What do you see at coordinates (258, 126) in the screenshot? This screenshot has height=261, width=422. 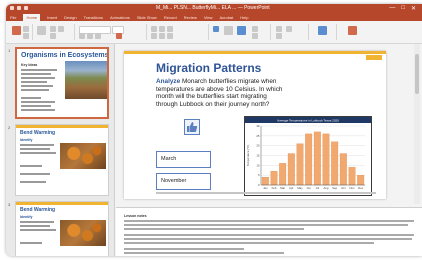 I see `chart-y-tick-label: 30` at bounding box center [258, 126].